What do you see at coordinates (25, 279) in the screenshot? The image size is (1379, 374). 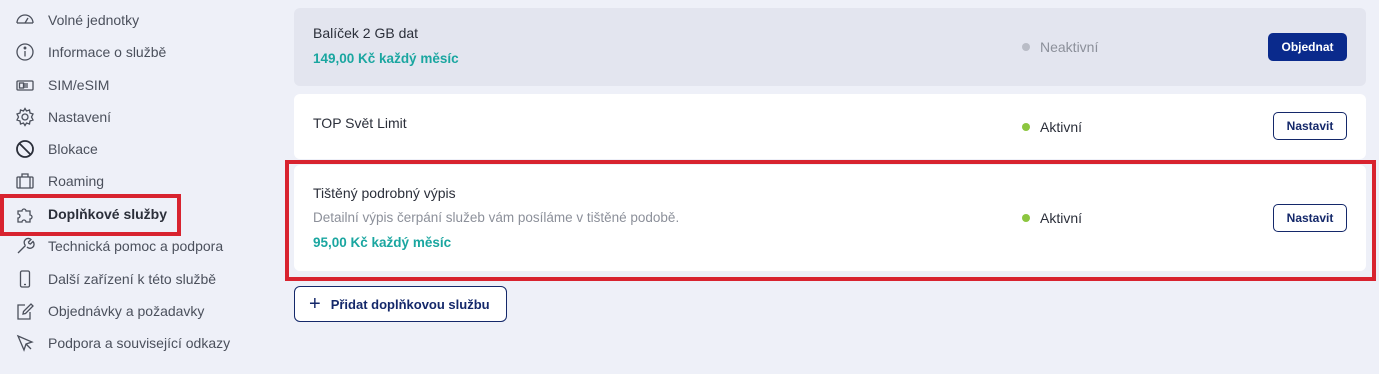 I see `phone-icon` at bounding box center [25, 279].